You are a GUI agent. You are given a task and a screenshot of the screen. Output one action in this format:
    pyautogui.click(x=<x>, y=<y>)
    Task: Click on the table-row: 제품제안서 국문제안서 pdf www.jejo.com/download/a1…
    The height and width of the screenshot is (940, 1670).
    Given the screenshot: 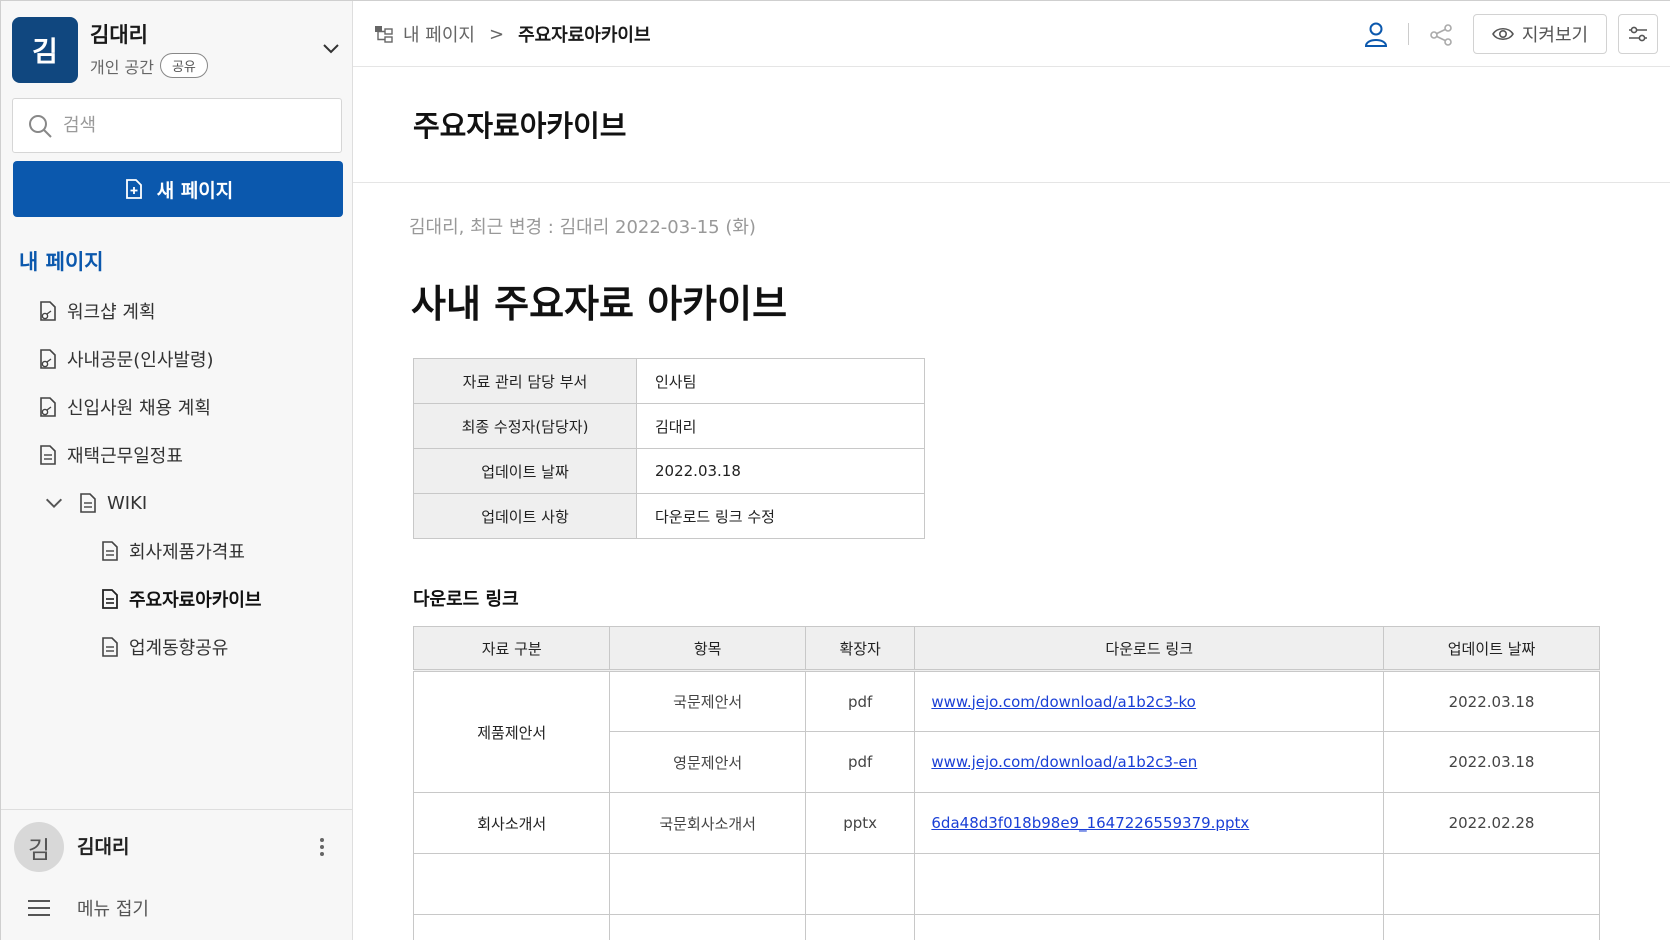 What is the action you would take?
    pyautogui.click(x=1006, y=731)
    